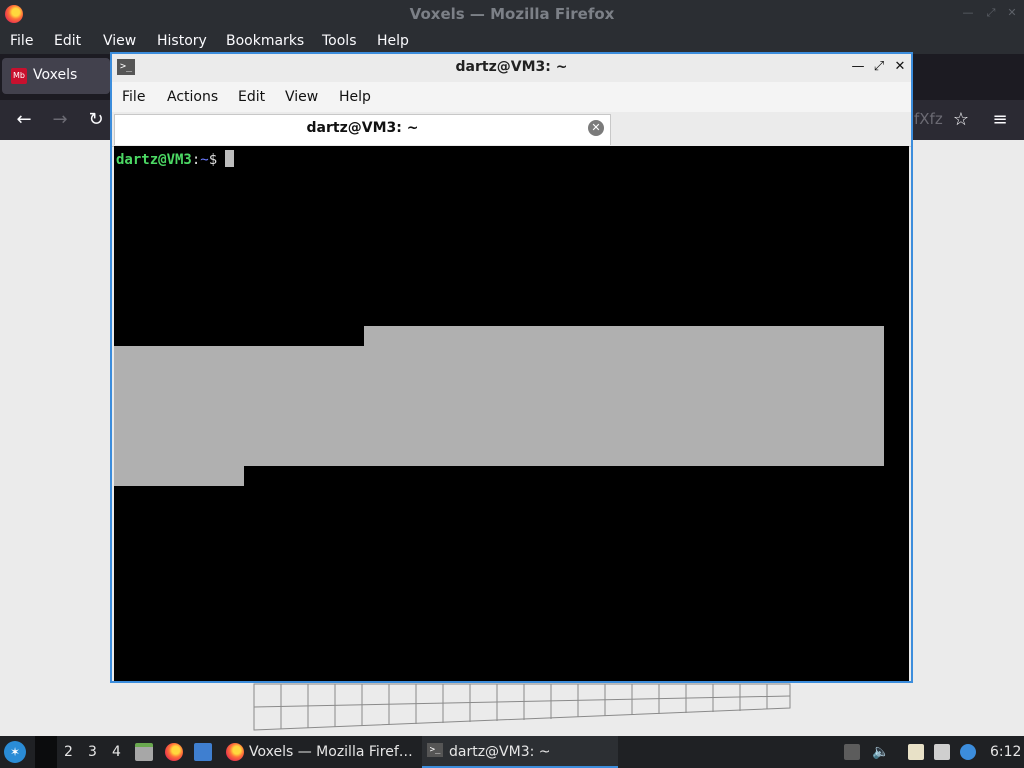 Image resolution: width=1024 pixels, height=768 pixels. I want to click on prompt-user: dartz@VM3, so click(154, 160).